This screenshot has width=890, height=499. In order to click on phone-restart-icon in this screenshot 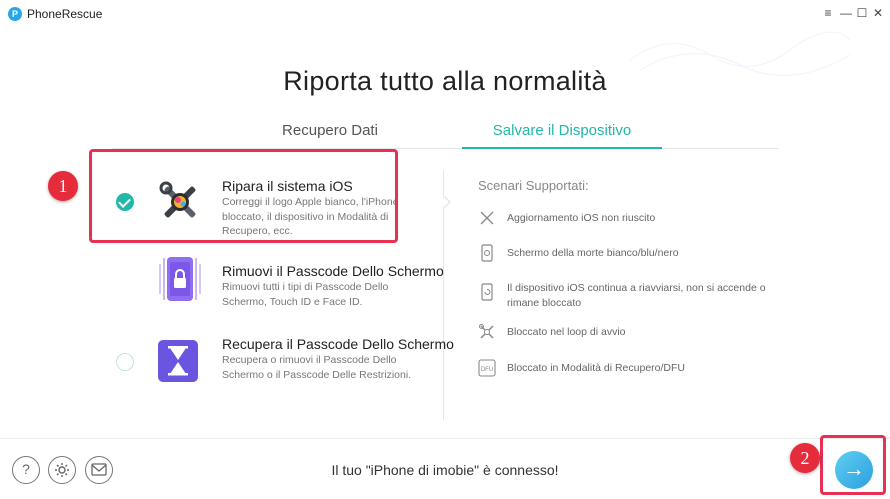, I will do `click(487, 292)`.